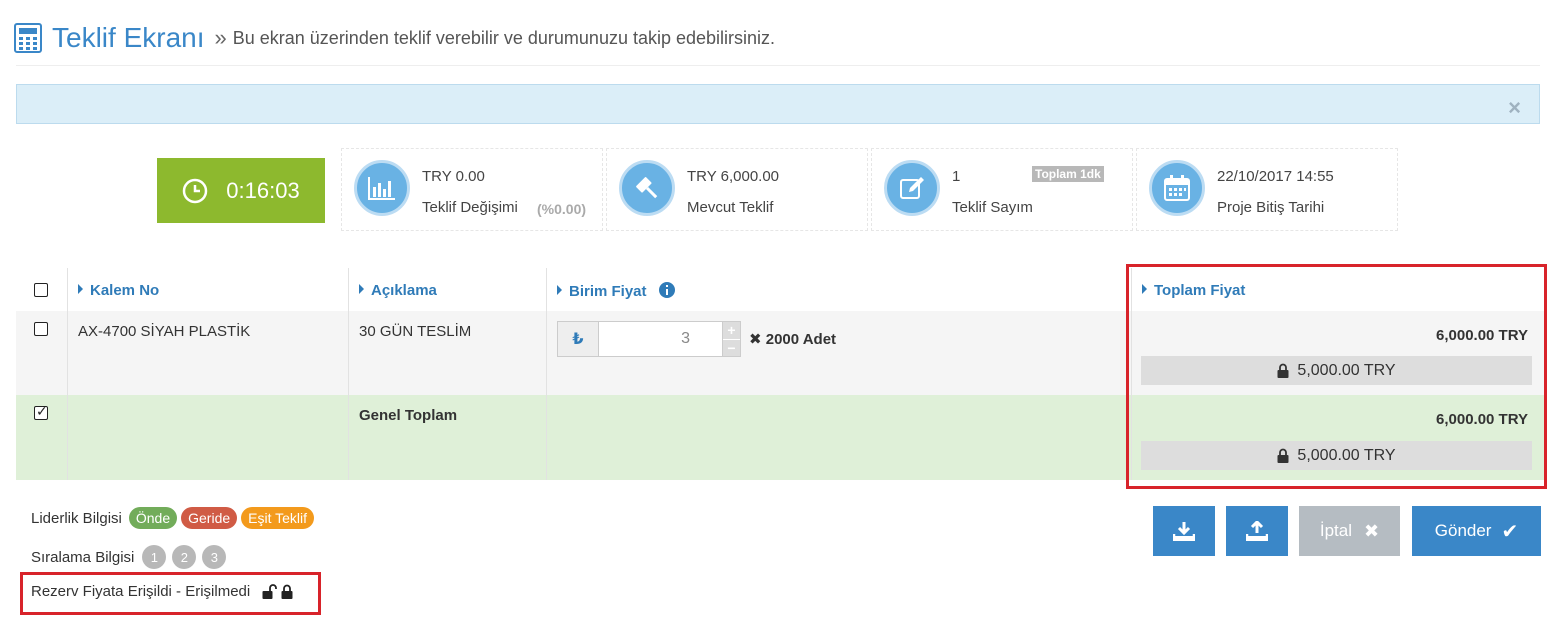  Describe the element at coordinates (730, 207) in the screenshot. I see `stat-label: Mevcut Teklif` at that location.